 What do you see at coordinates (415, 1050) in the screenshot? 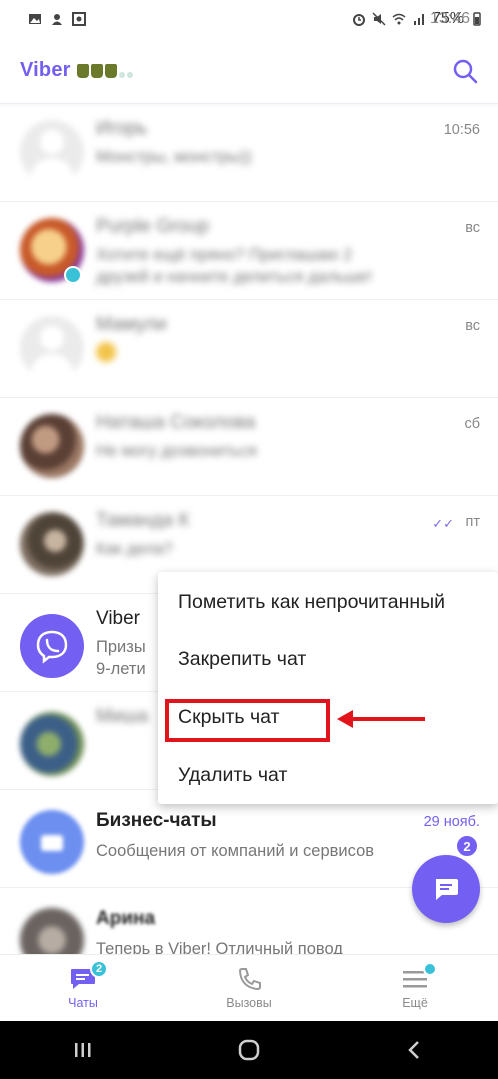
I see `back-icon` at bounding box center [415, 1050].